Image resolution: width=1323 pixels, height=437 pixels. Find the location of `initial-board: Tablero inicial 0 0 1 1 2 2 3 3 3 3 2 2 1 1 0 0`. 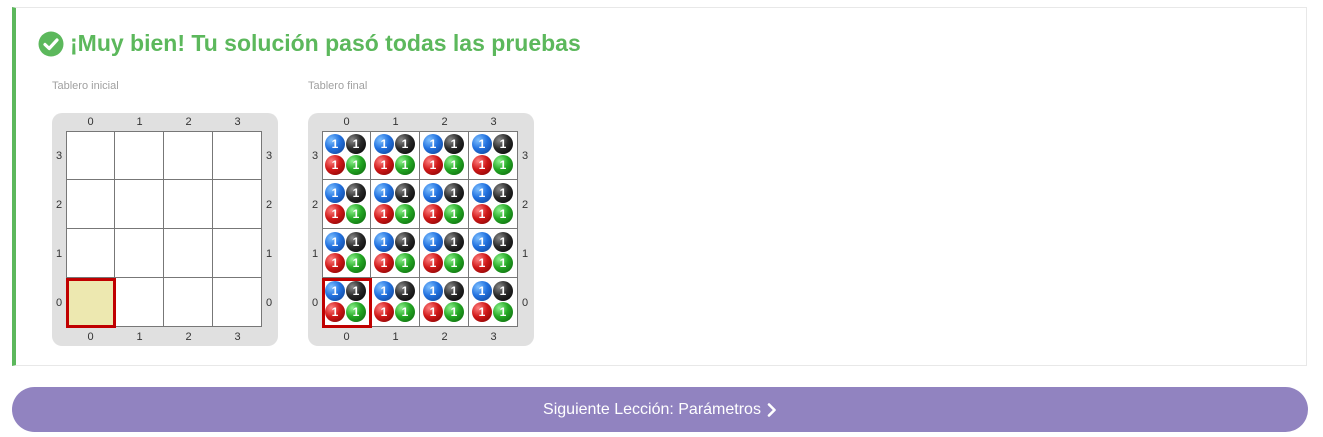

initial-board: Tablero inicial 0 0 1 1 2 2 3 3 3 3 2 2 1 1 0 0 is located at coordinates (165, 213).